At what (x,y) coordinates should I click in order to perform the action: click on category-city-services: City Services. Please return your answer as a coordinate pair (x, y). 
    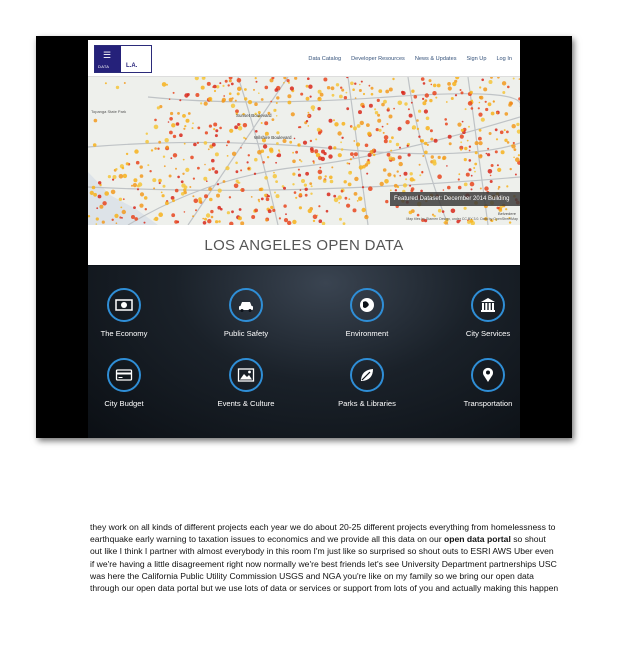
    Looking at the image, I should click on (479, 313).